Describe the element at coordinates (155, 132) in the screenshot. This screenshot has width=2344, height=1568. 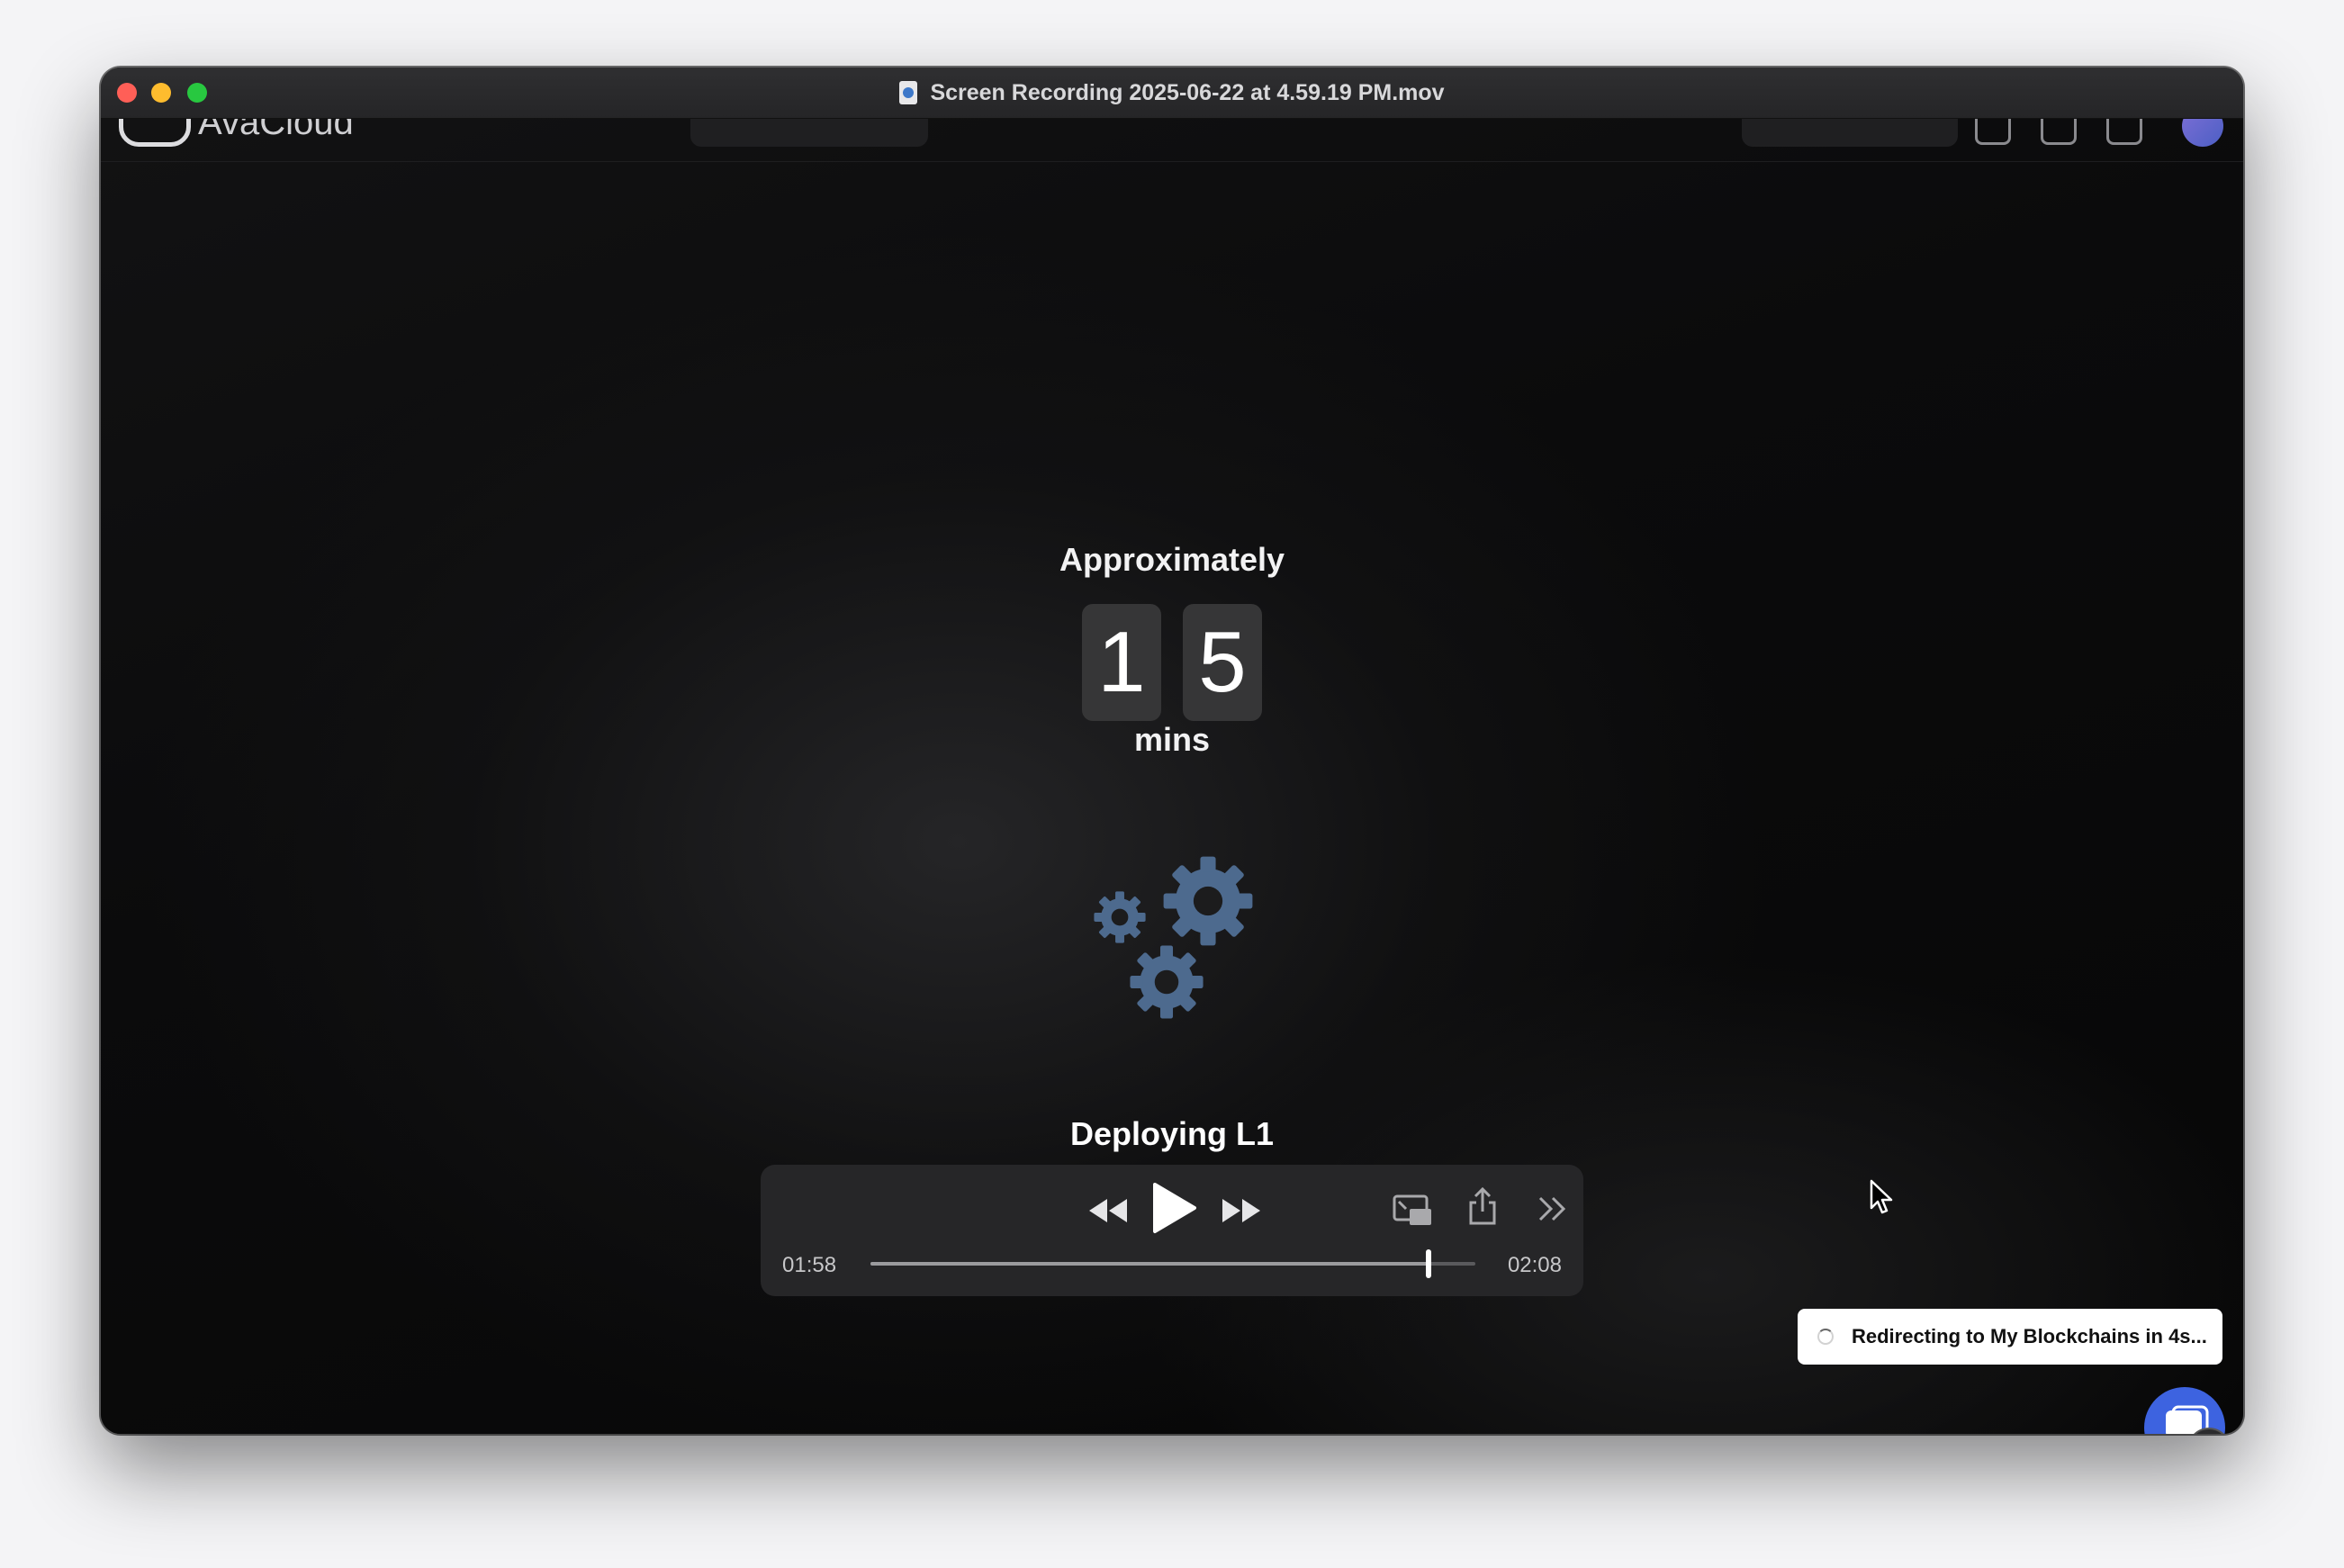
I see `avacloud-logo-icon` at that location.